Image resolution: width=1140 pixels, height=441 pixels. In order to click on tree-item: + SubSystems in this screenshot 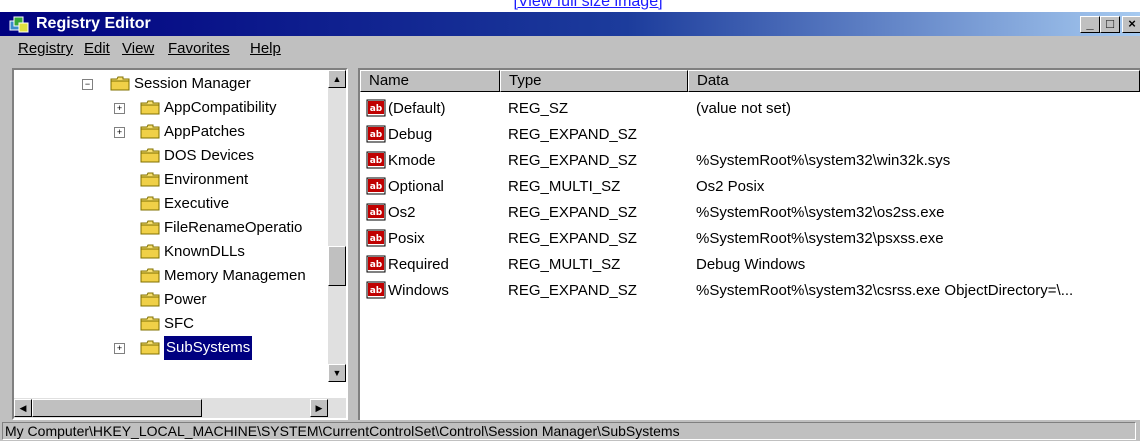, I will do `click(227, 348)`.